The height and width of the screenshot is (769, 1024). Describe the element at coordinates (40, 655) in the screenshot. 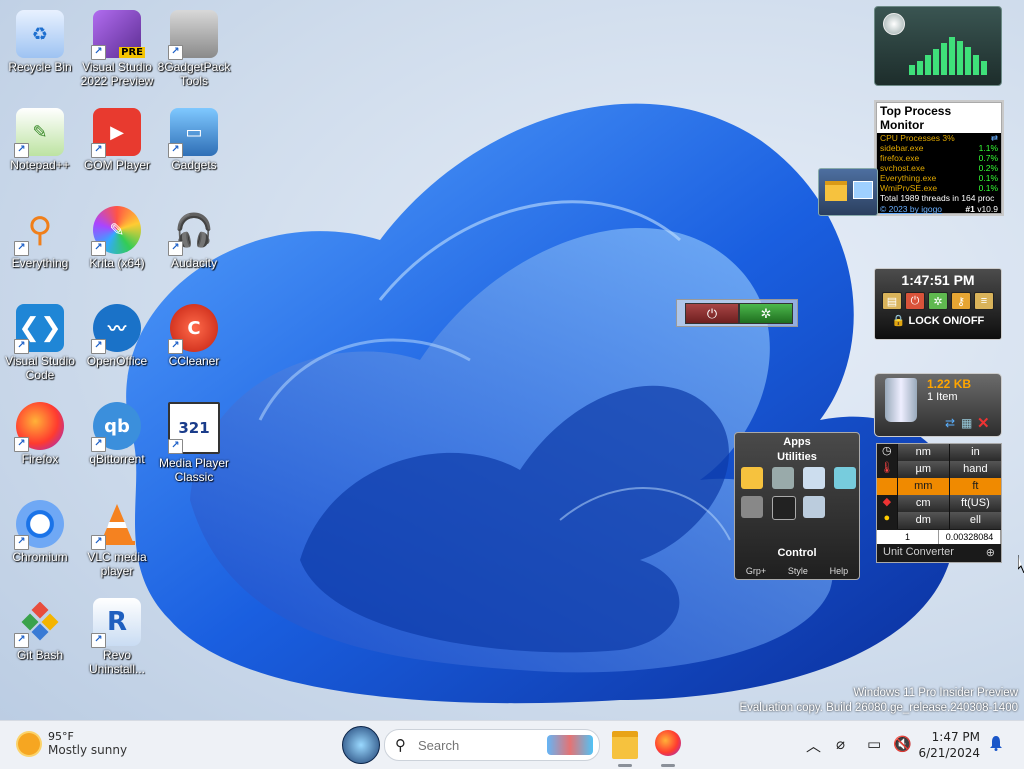

I see `desktop-icon-label: Git Bash` at that location.